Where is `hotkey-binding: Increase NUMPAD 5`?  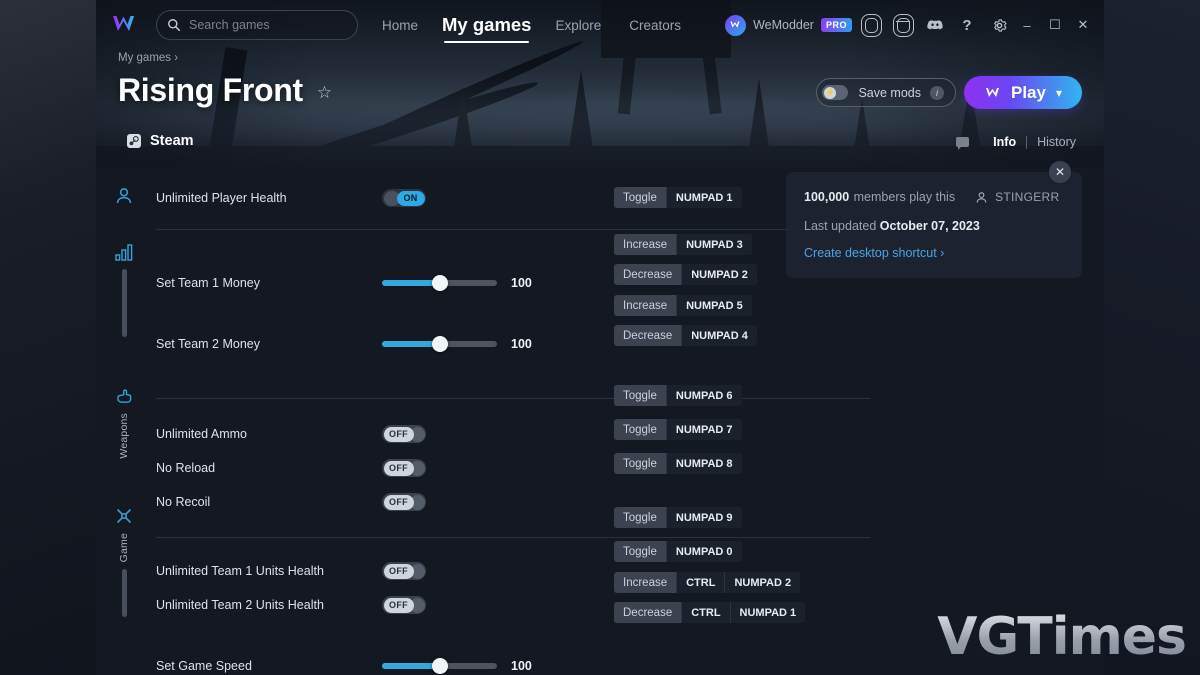
hotkey-binding: Increase NUMPAD 5 is located at coordinates (683, 305).